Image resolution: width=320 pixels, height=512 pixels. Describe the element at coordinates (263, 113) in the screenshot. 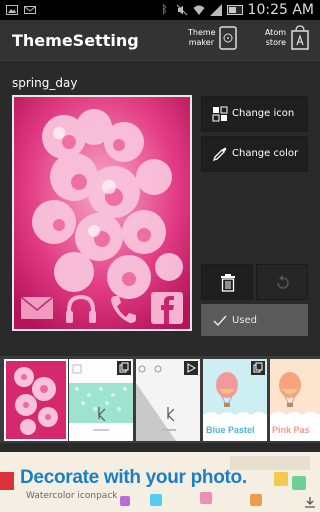

I see `change-icon-label: Change icon` at that location.